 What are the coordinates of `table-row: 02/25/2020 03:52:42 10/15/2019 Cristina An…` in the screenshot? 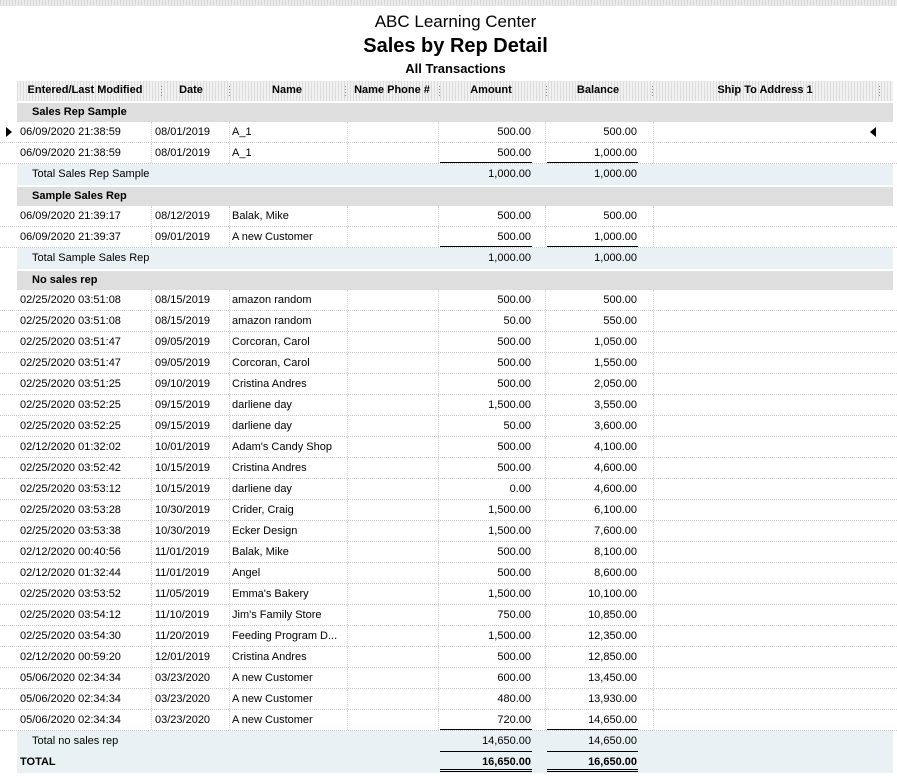 It's located at (448, 468).